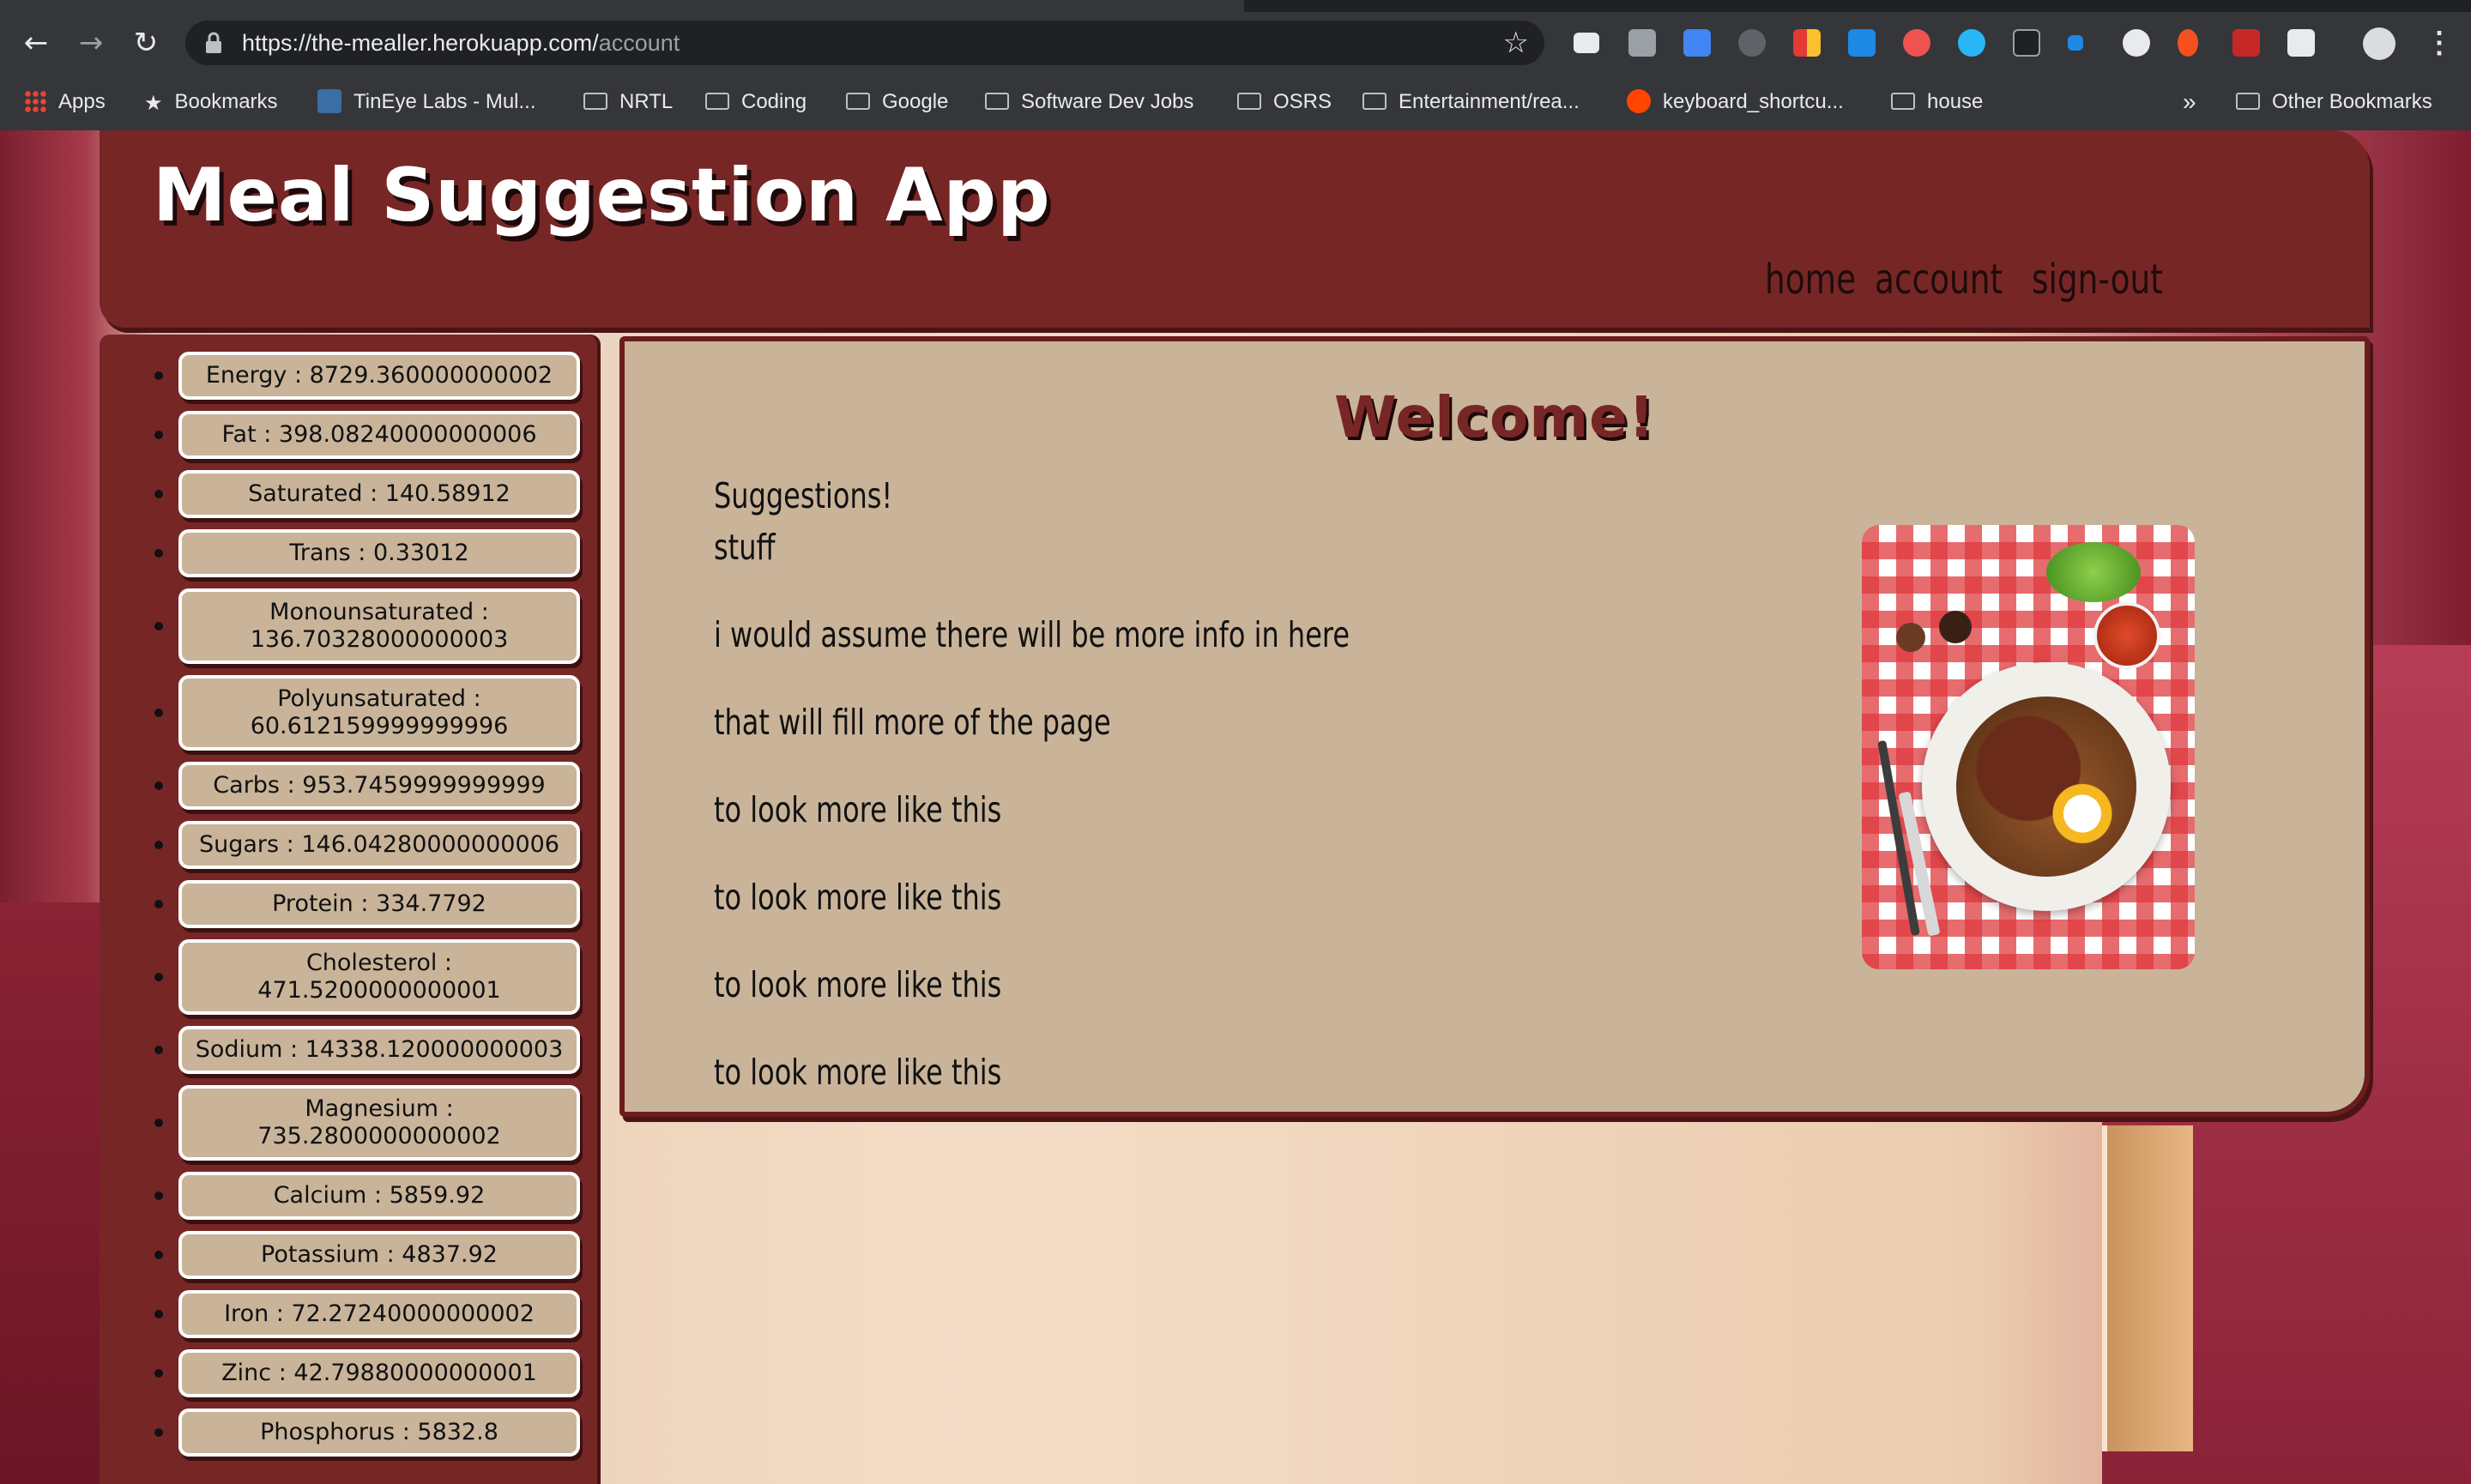 The height and width of the screenshot is (1484, 2471). I want to click on nutrient-trans: Trans : 0.33012, so click(367, 553).